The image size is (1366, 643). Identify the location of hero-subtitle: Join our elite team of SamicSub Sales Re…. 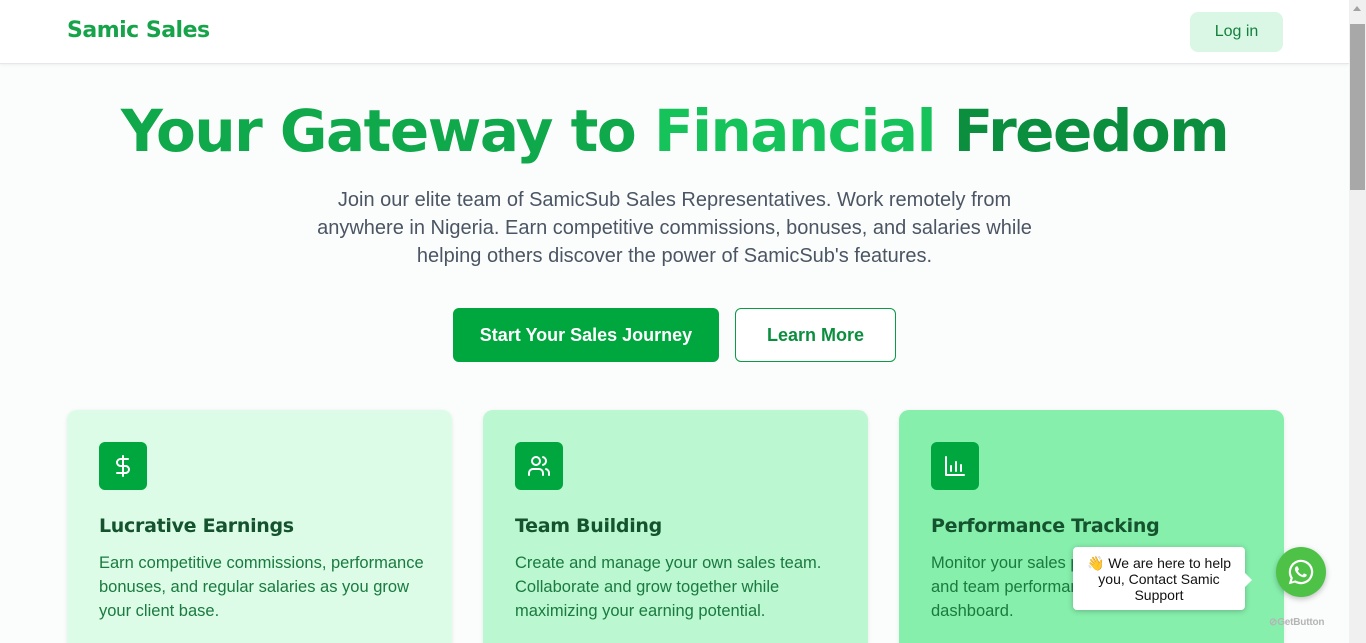
(674, 228).